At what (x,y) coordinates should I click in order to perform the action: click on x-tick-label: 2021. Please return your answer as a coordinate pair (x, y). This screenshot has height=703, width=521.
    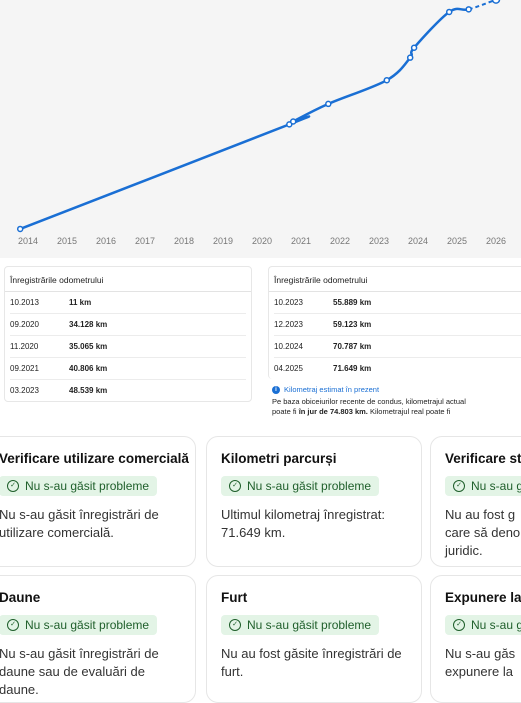
    Looking at the image, I should click on (301, 241).